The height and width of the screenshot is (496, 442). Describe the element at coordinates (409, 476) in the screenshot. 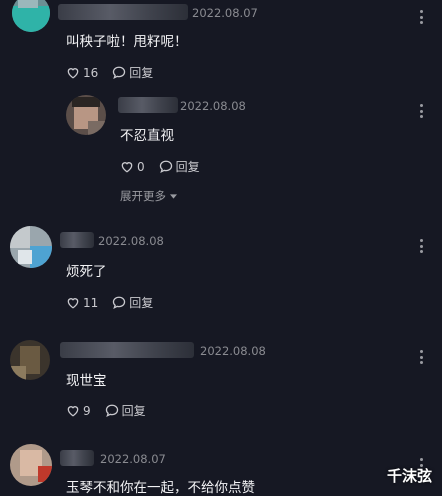

I see `watermark: 千沫弦` at that location.